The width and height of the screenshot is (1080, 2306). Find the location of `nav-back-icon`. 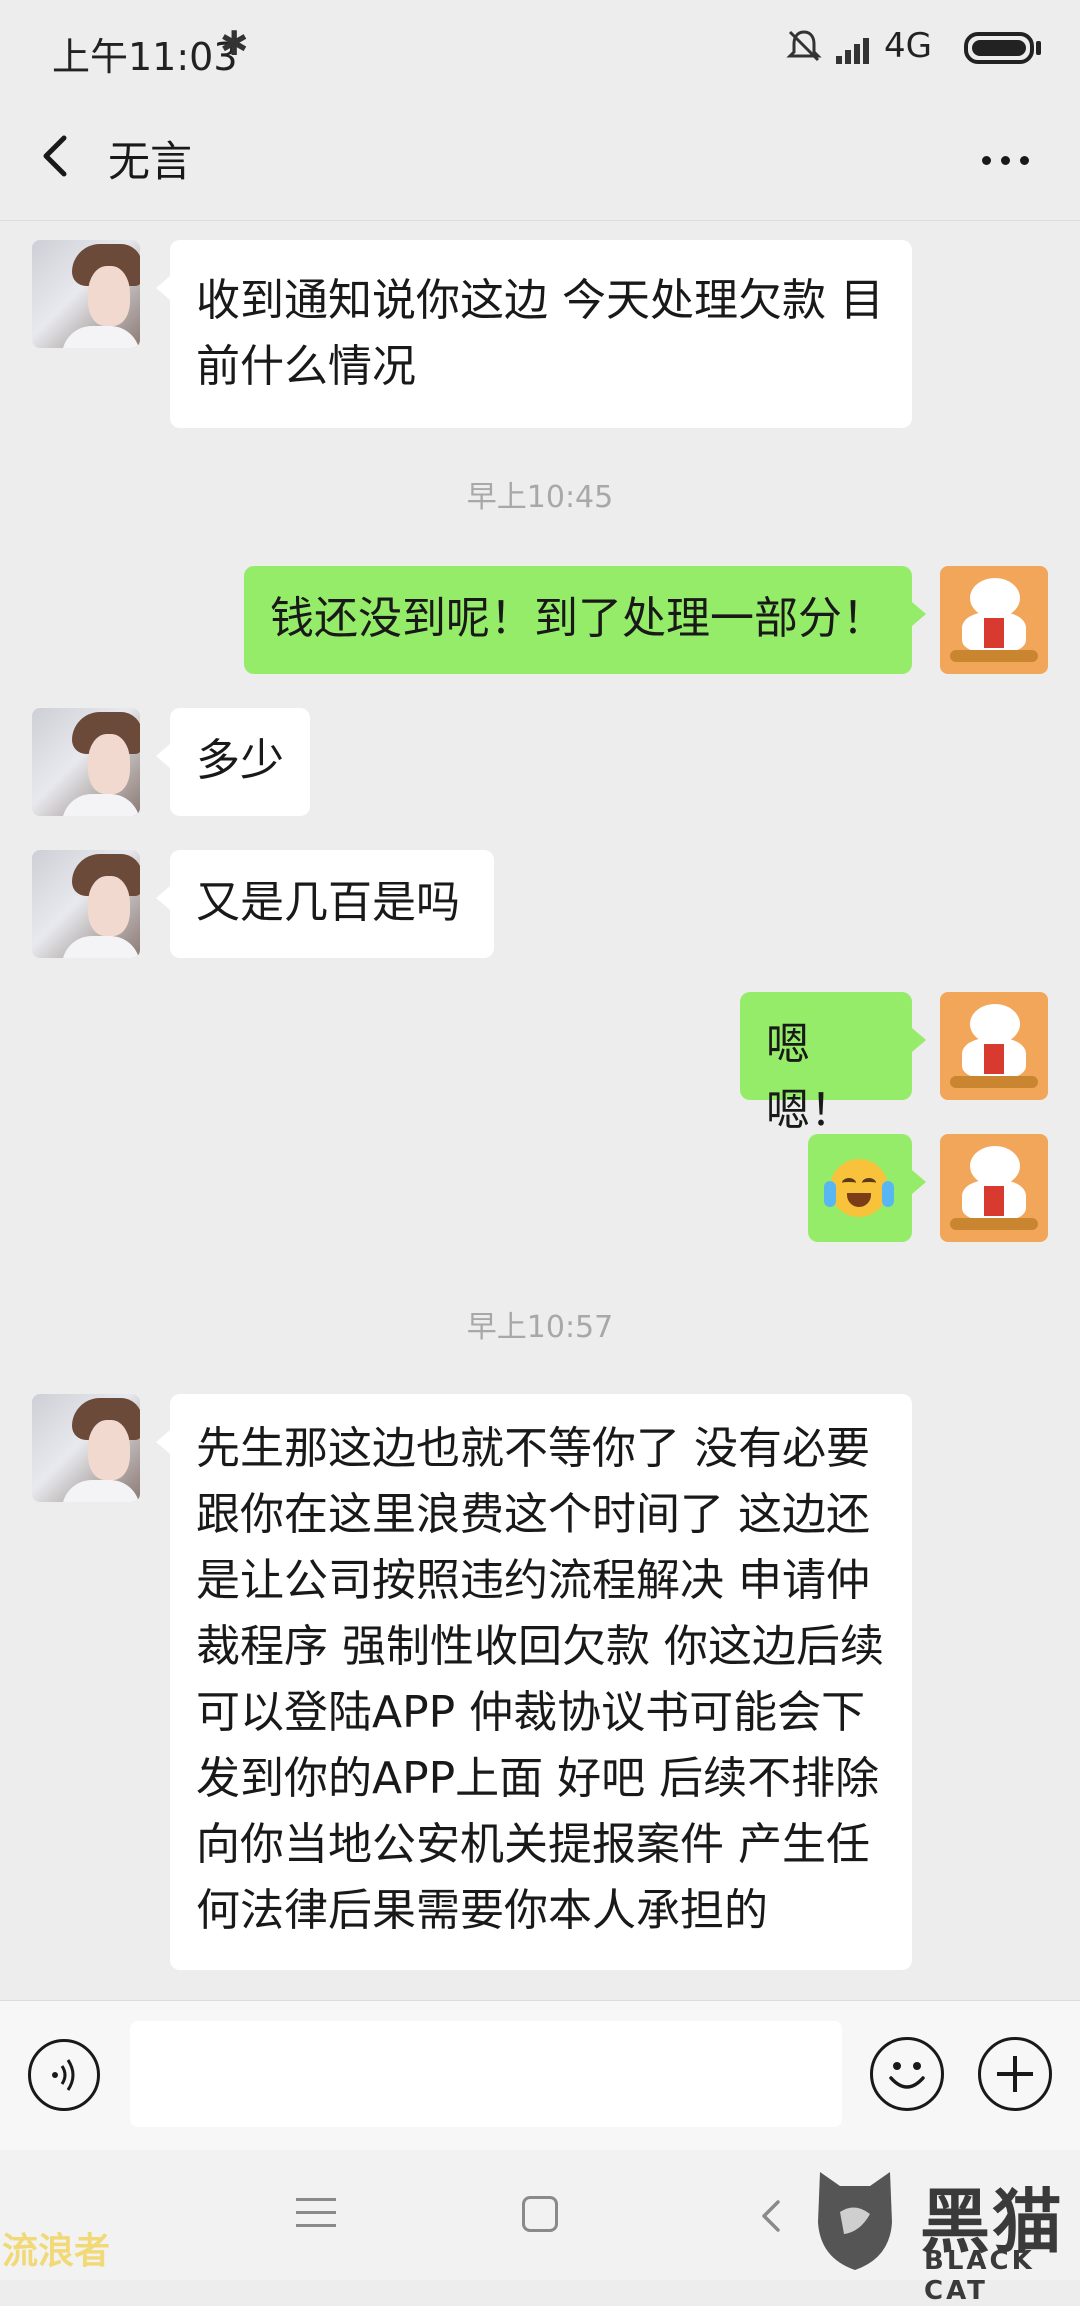

nav-back-icon is located at coordinates (772, 2216).